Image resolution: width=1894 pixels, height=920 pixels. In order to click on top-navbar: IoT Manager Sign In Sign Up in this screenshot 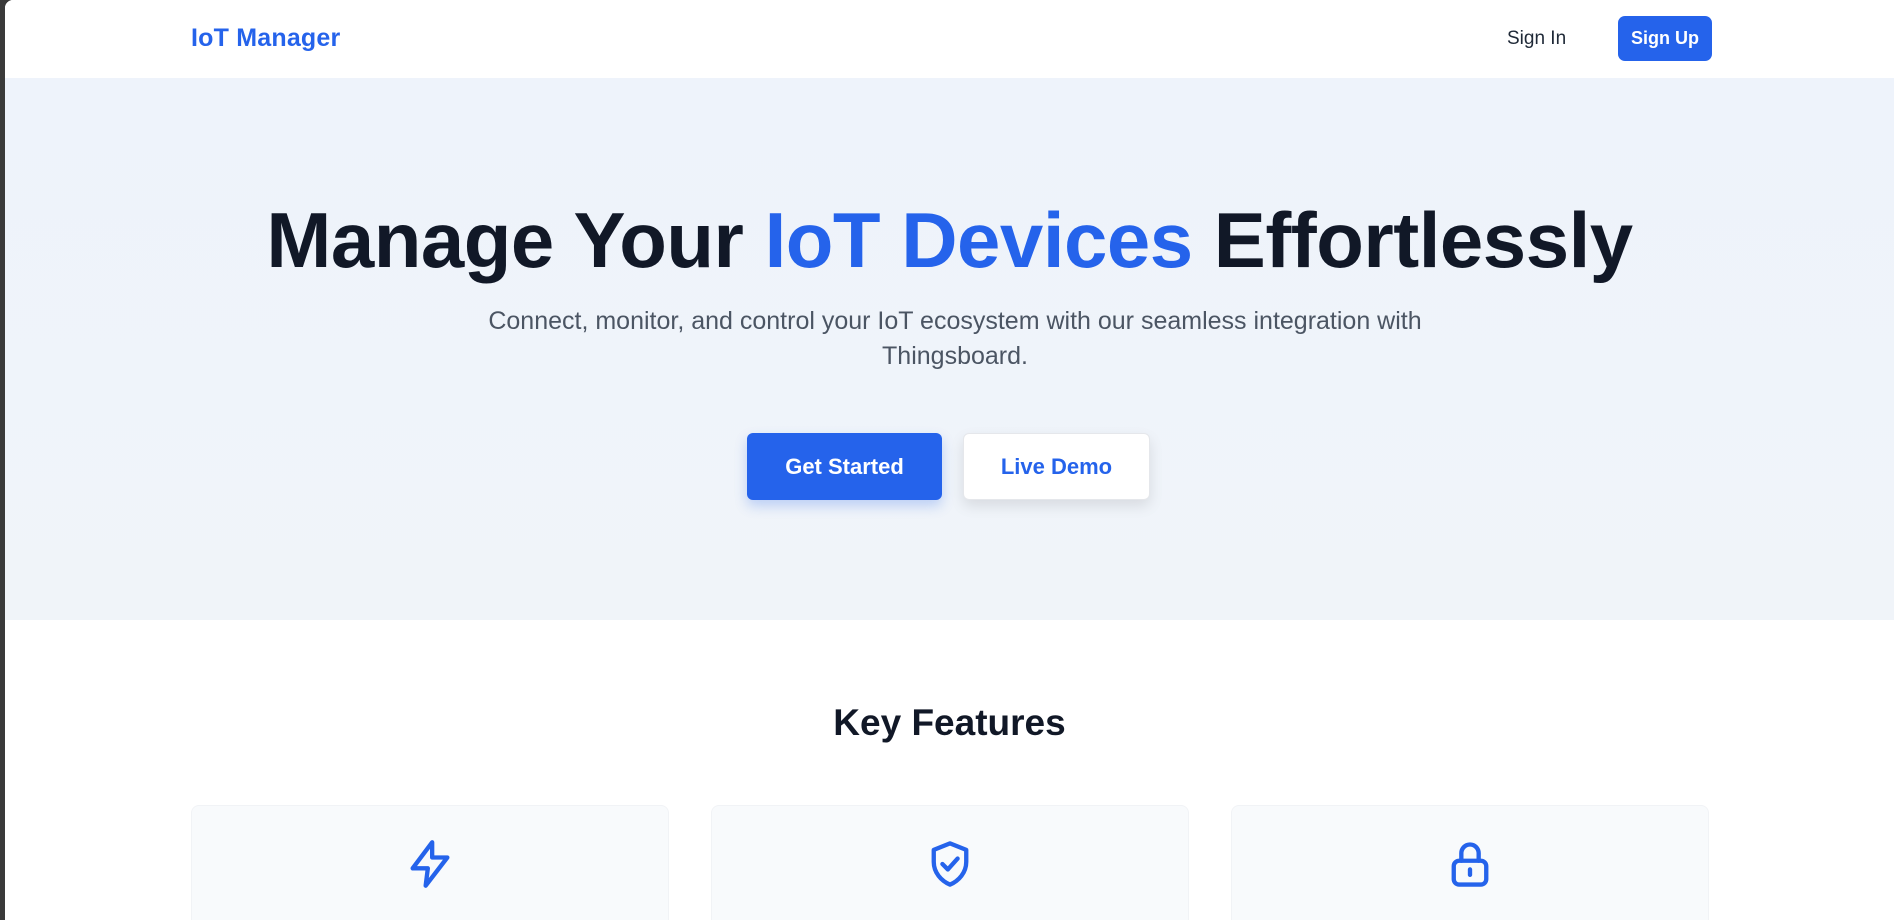, I will do `click(949, 39)`.